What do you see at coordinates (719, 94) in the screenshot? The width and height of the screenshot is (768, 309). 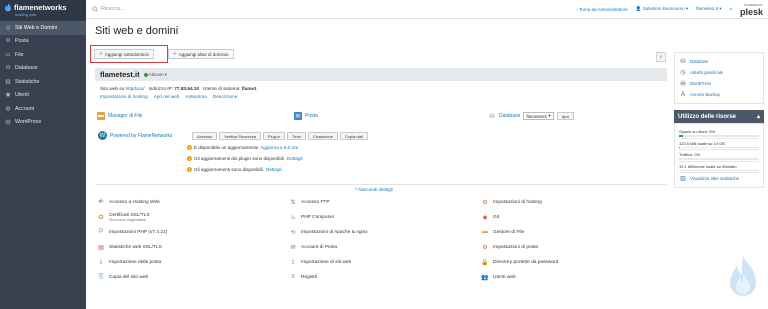 I see `quick-link-acronis: A Acronis Backup` at bounding box center [719, 94].